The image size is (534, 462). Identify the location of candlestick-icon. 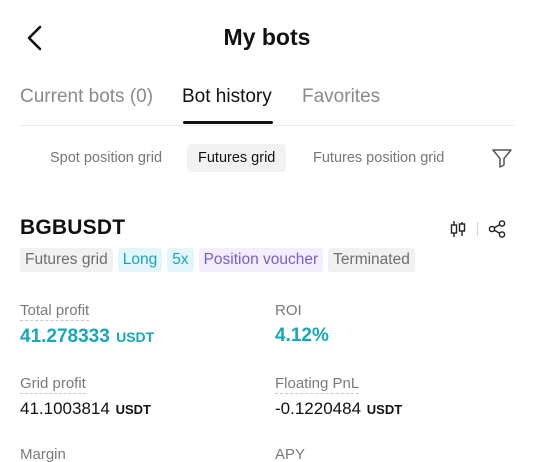
(458, 229).